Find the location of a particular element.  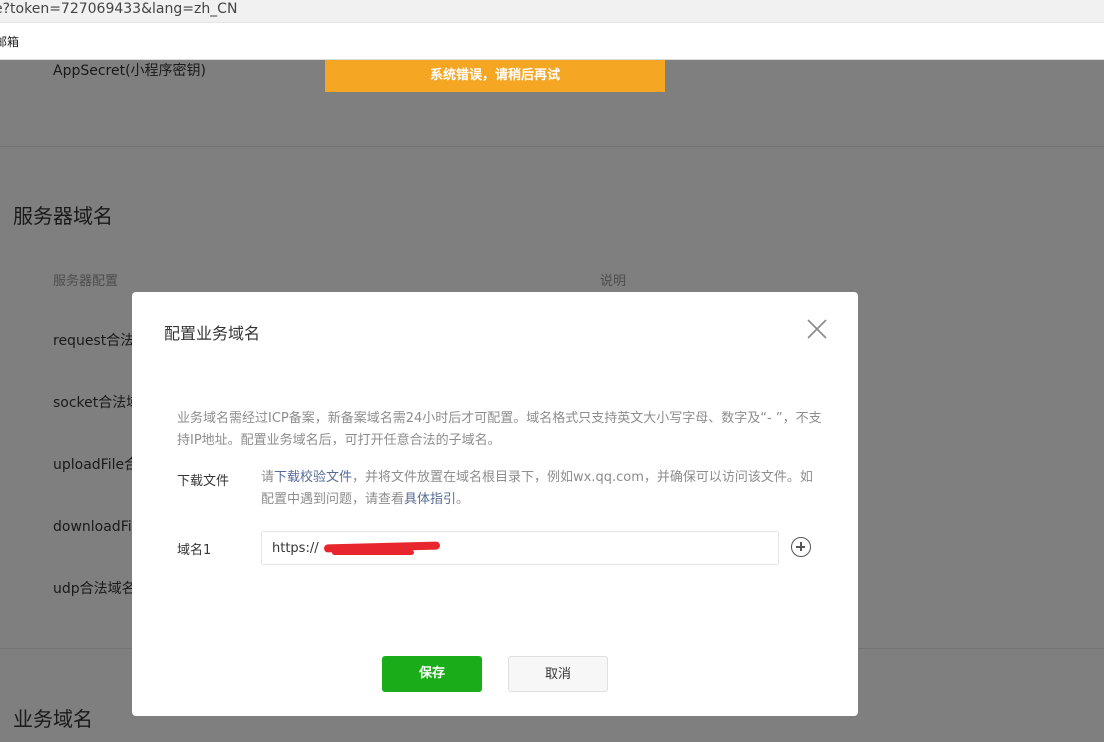

download-file-label: 下载文件 is located at coordinates (203, 481).